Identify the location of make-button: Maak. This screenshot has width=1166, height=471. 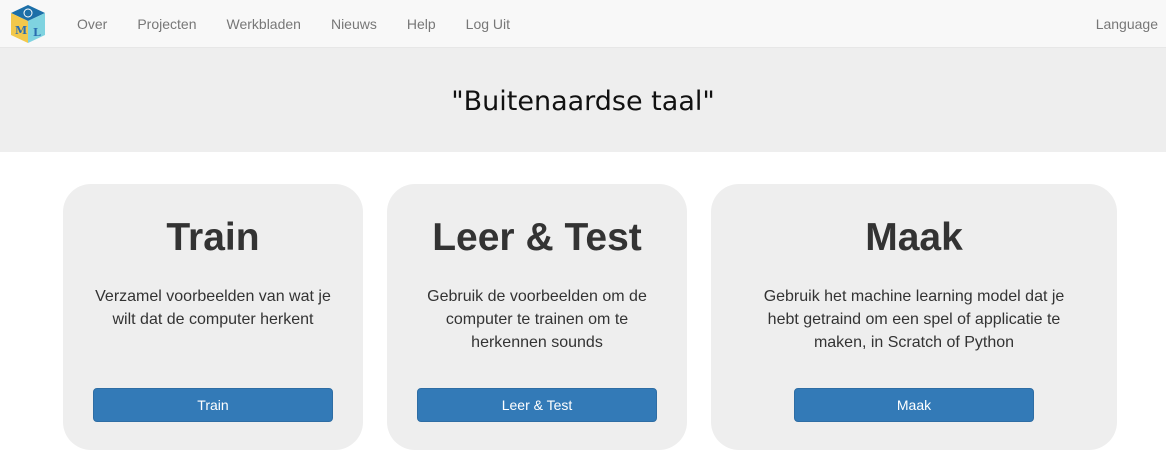
(914, 405).